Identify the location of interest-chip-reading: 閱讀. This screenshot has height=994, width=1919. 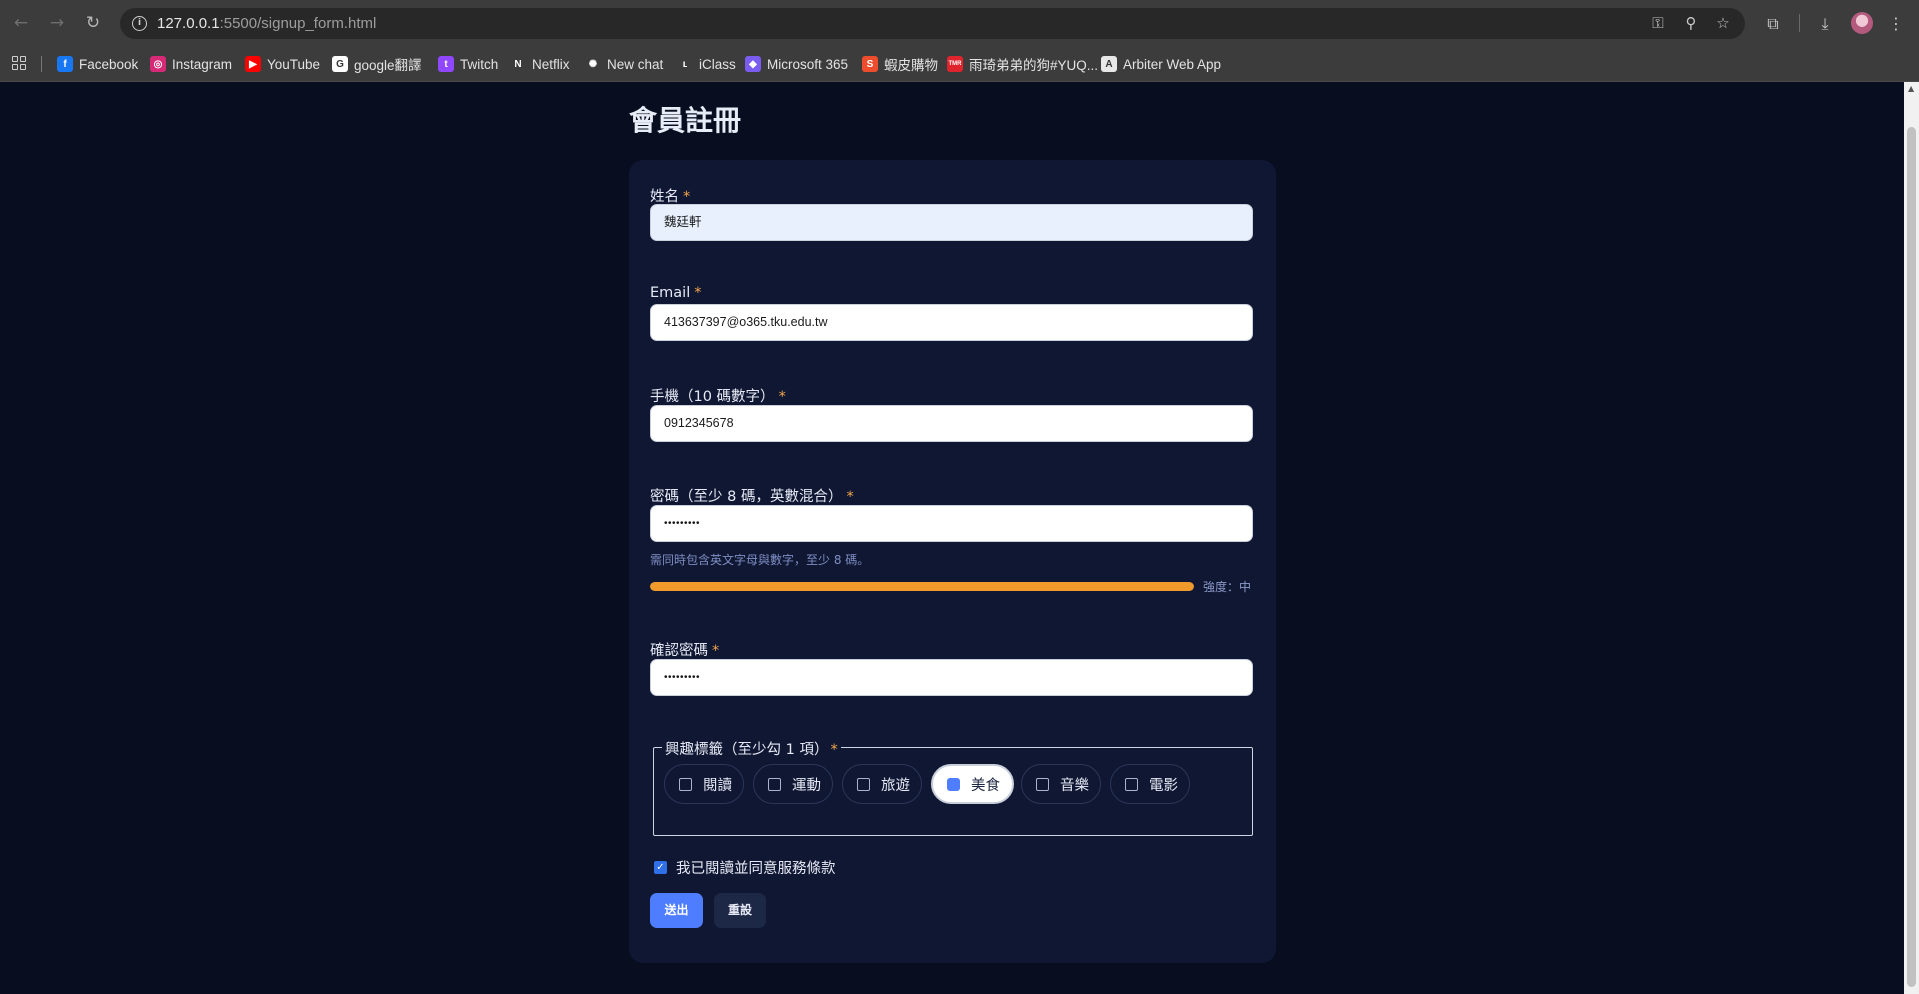
(704, 784).